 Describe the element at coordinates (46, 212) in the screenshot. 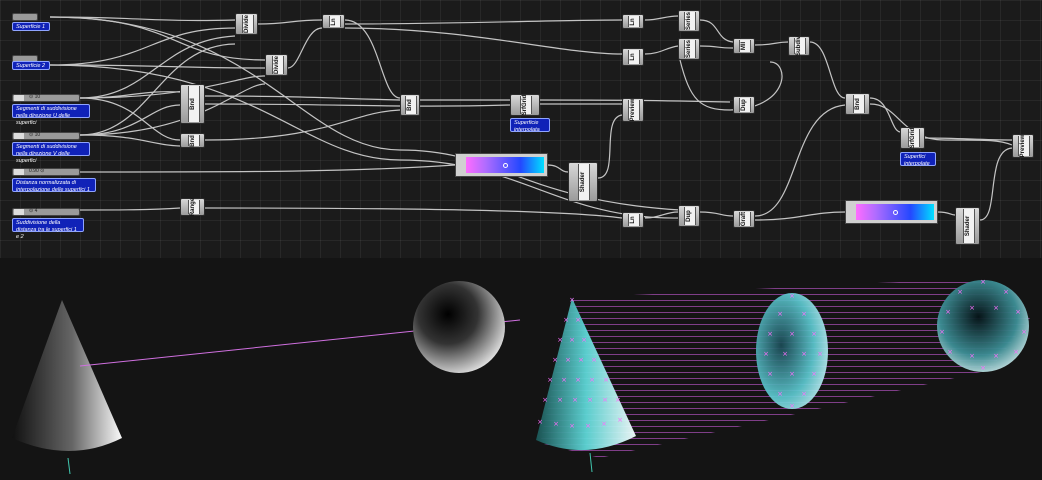

I see `slider-subdivision: ⊙ 4` at that location.